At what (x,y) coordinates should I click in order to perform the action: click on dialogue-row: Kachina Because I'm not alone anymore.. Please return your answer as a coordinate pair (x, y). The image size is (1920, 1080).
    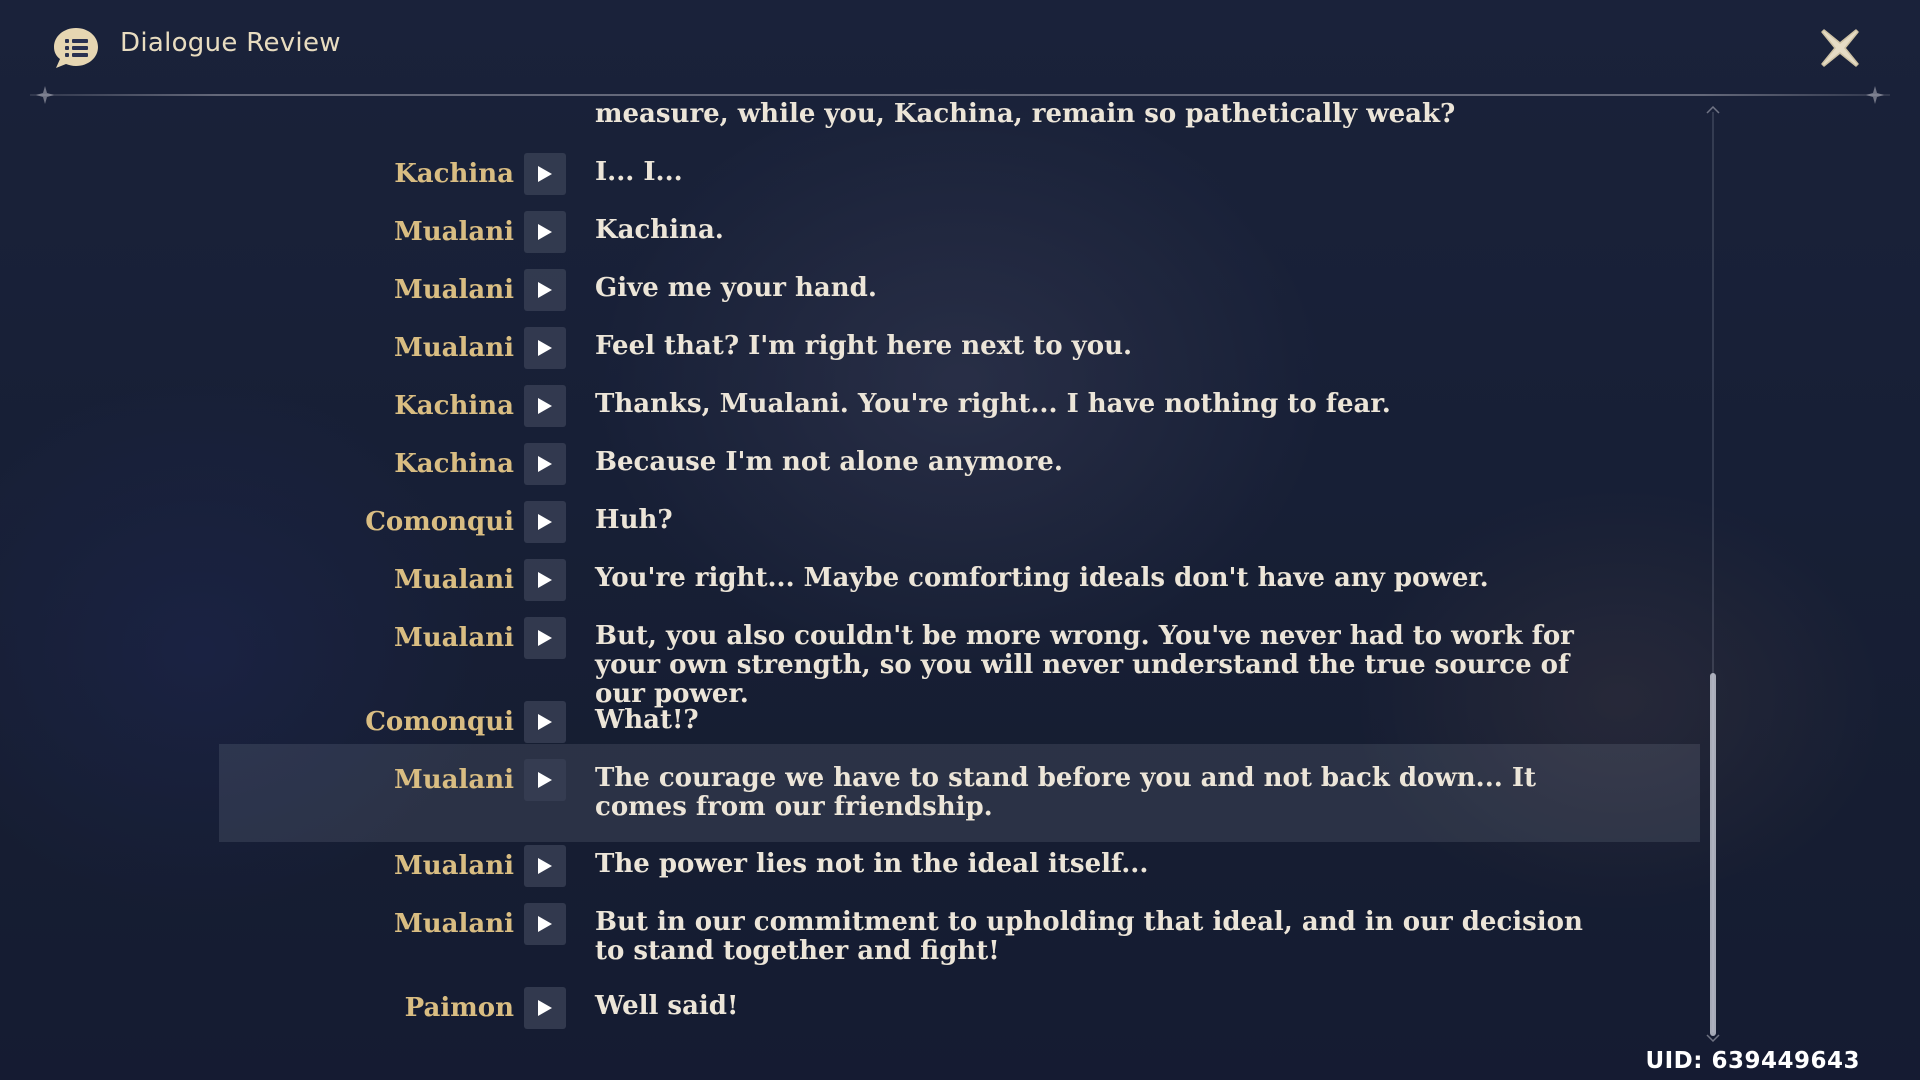
    Looking at the image, I should click on (860, 464).